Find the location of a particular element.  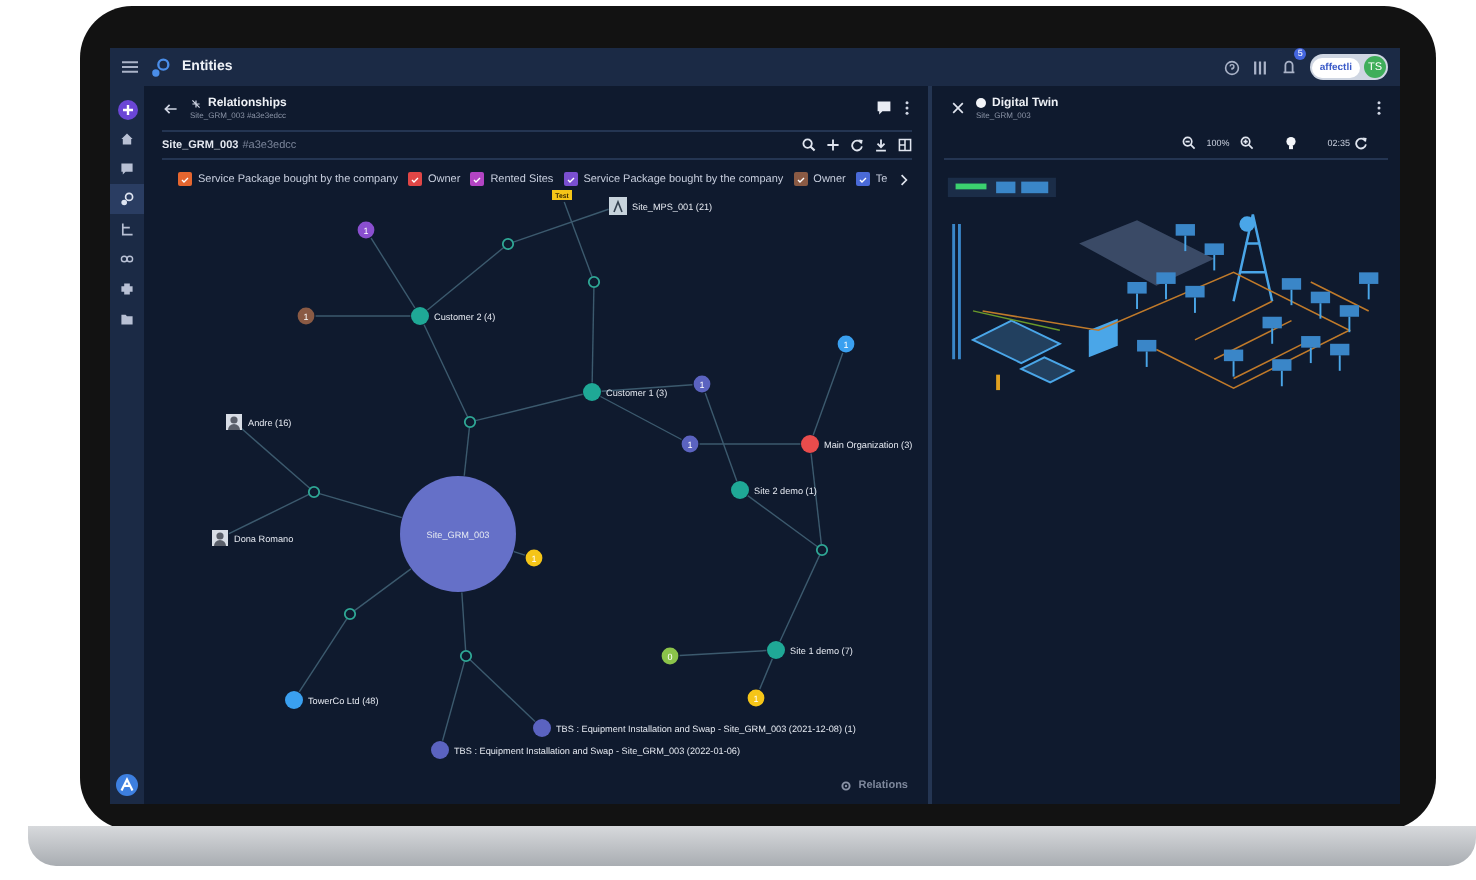

tree-icon is located at coordinates (127, 229).